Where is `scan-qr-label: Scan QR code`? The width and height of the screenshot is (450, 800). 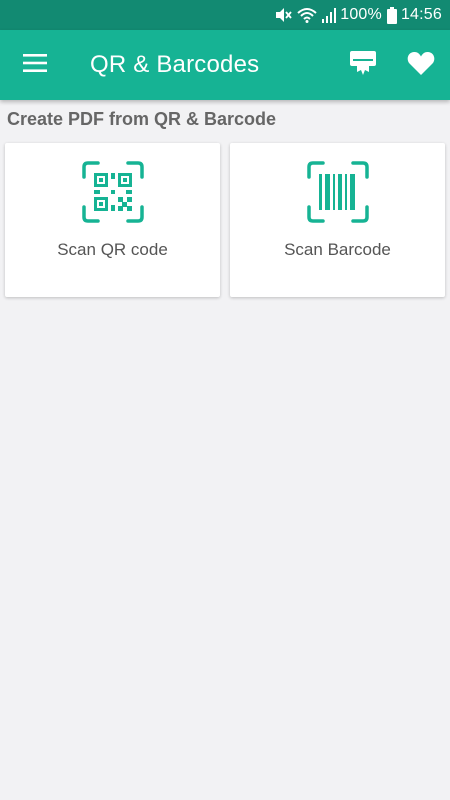
scan-qr-label: Scan QR code is located at coordinates (112, 249).